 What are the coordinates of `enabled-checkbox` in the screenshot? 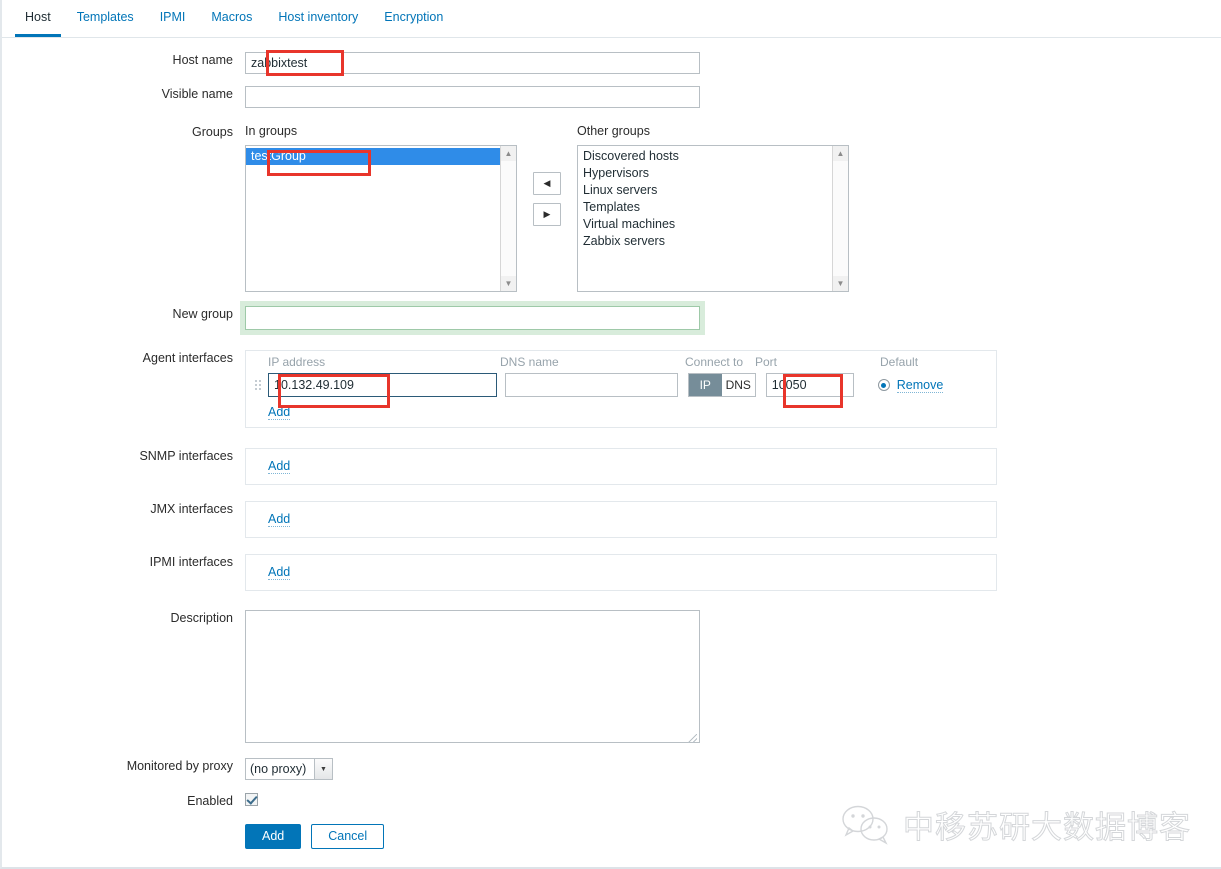 It's located at (251, 799).